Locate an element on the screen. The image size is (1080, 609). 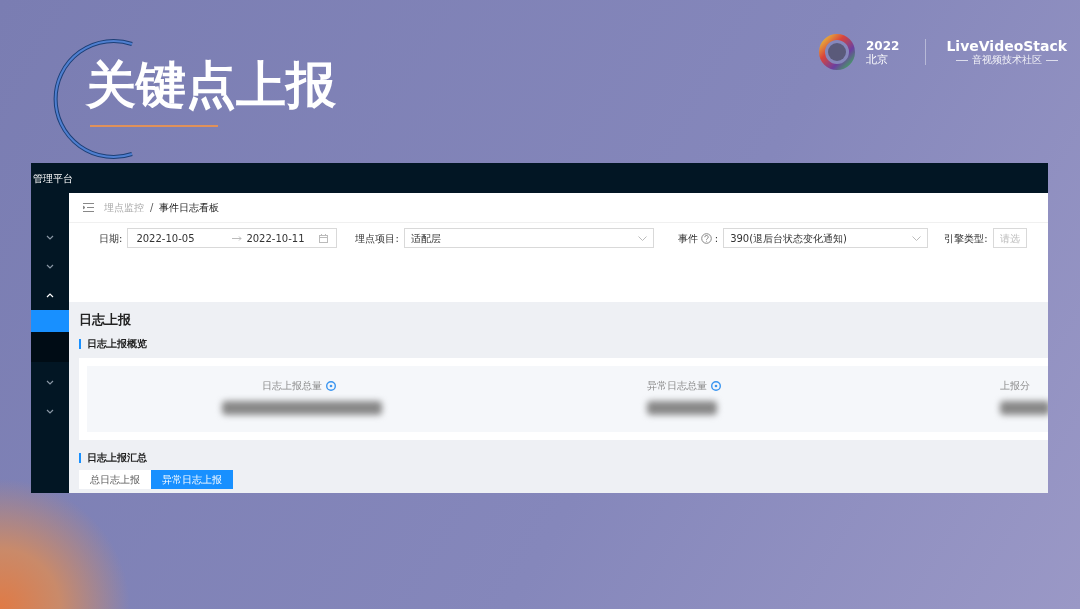
logo-city: 北京 is located at coordinates (877, 59).